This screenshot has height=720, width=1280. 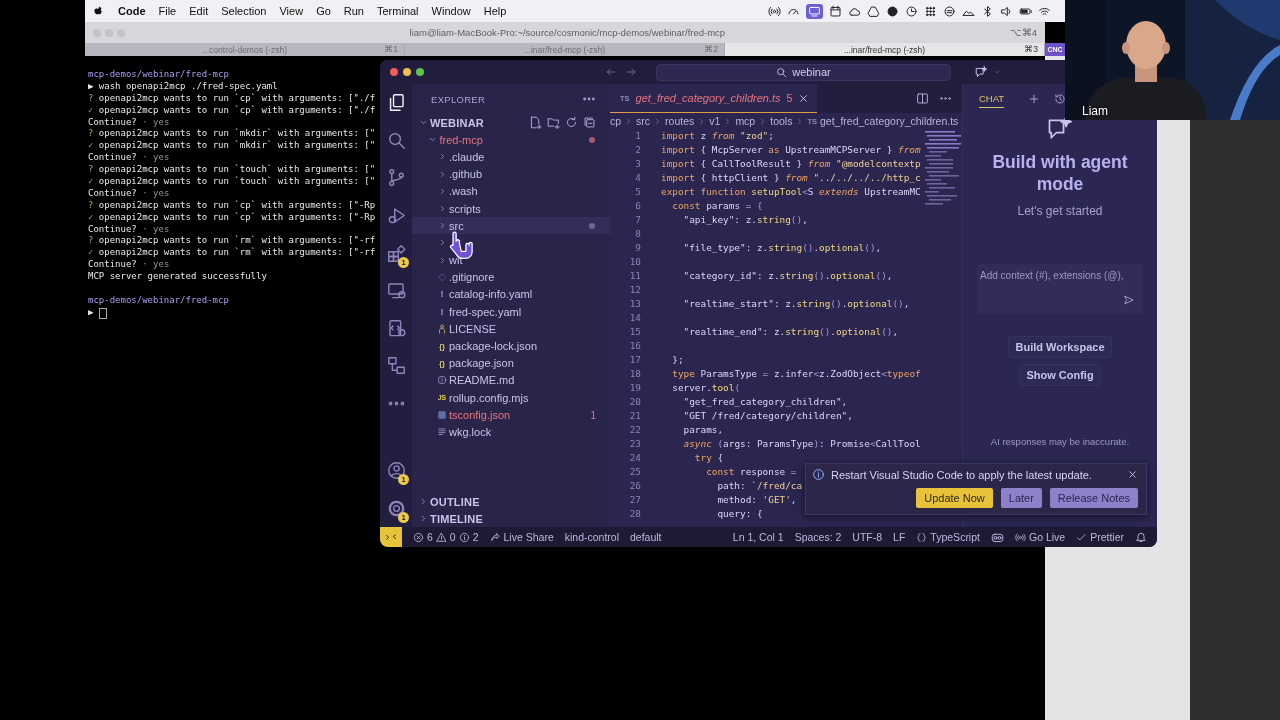 I want to click on settings-icon, so click(x=396, y=508).